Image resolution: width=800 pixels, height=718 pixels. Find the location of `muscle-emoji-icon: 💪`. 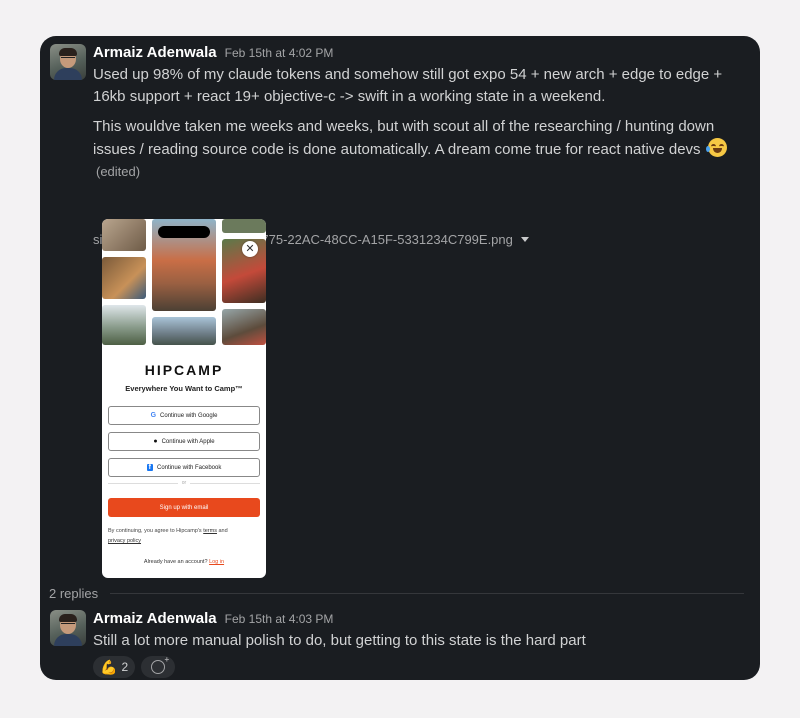

muscle-emoji-icon: 💪 is located at coordinates (109, 666).